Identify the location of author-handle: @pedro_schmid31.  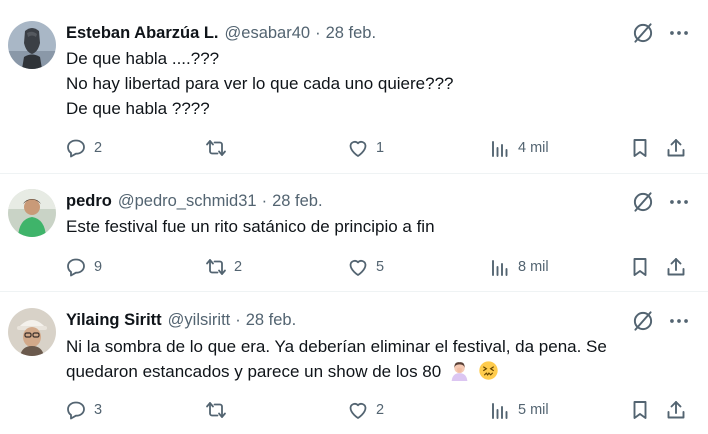
(187, 201).